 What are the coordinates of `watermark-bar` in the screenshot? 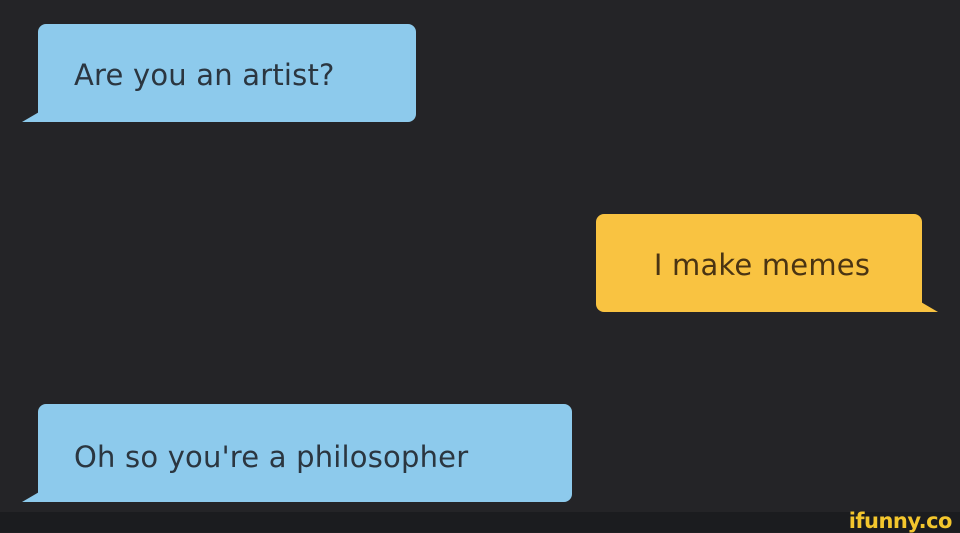 It's located at (480, 522).